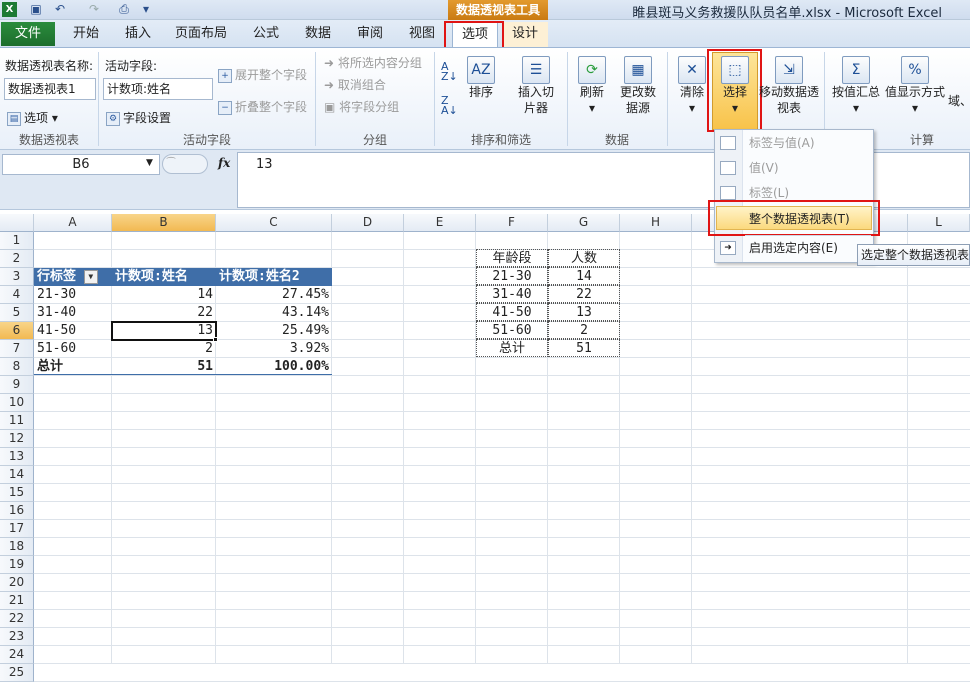 The width and height of the screenshot is (970, 682). Describe the element at coordinates (274, 331) in the screenshot. I see `pivot-percent-cell: 25.49%` at that location.